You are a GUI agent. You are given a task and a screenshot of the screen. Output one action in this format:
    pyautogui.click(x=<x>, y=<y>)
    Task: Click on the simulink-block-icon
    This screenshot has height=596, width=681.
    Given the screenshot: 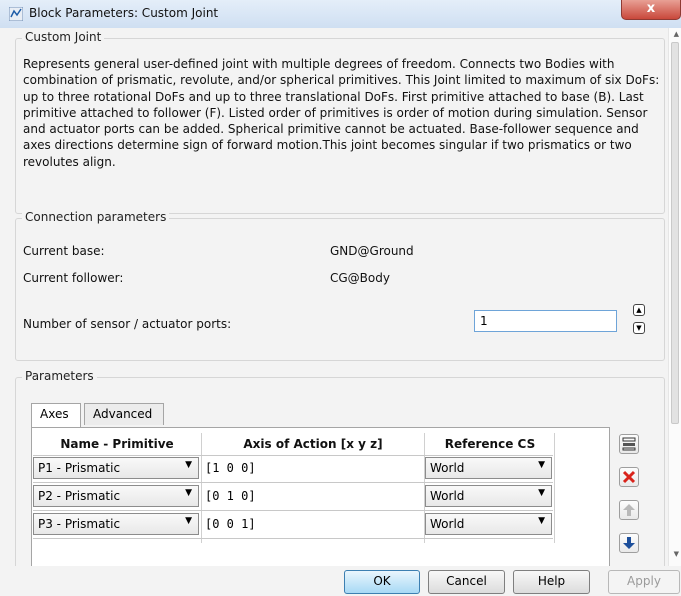 What is the action you would take?
    pyautogui.click(x=16, y=14)
    